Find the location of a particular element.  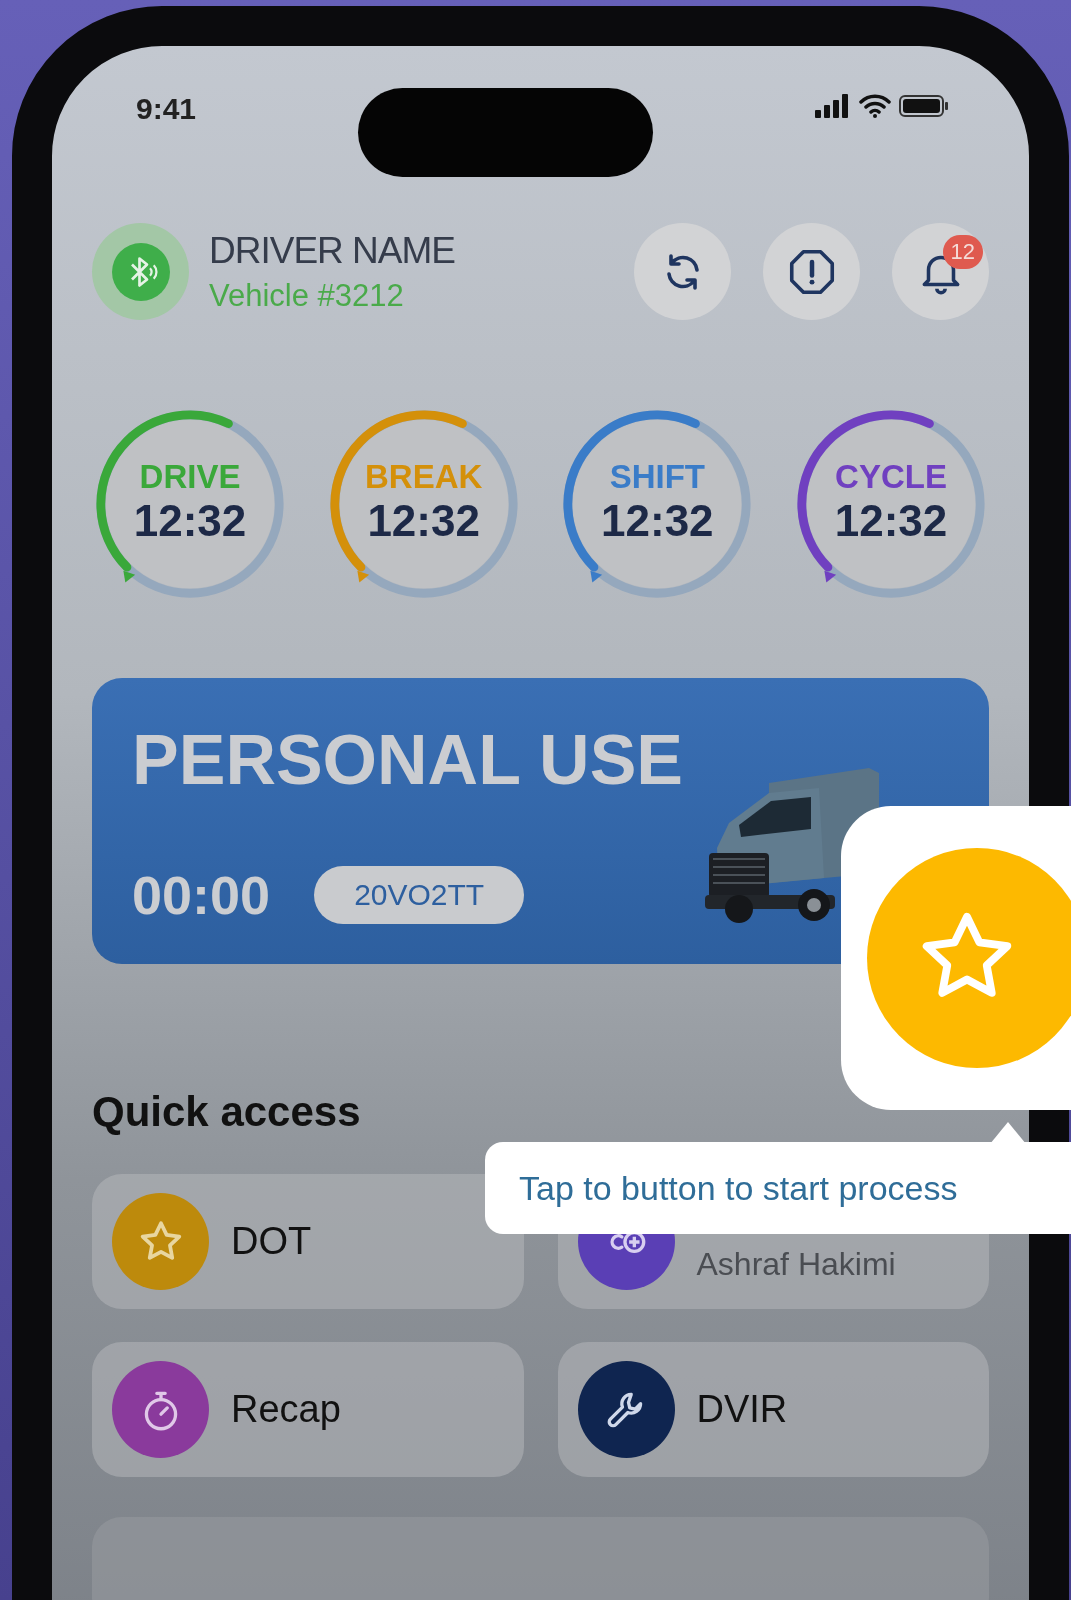

timer-label: DRIVE is located at coordinates (190, 477).